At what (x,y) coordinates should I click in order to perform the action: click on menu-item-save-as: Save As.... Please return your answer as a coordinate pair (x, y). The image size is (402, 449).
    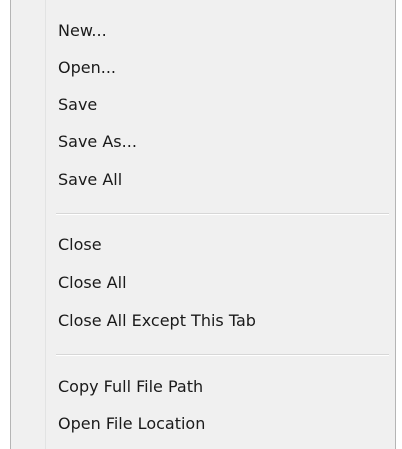
    Looking at the image, I should click on (220, 142).